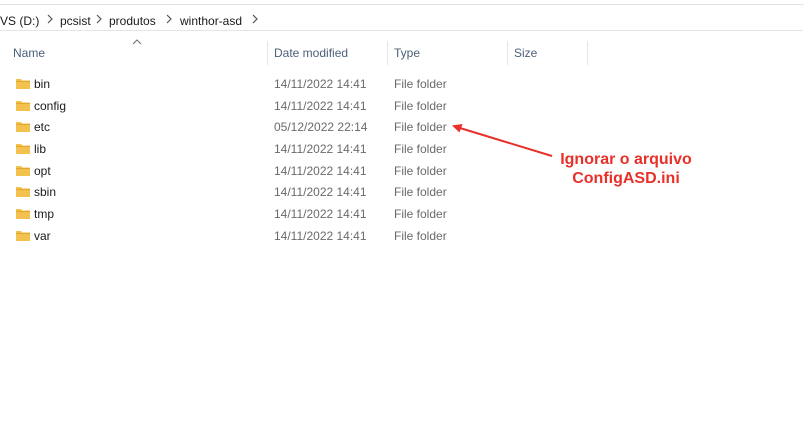 Image resolution: width=804 pixels, height=426 pixels. I want to click on window-top-border, so click(402, 4).